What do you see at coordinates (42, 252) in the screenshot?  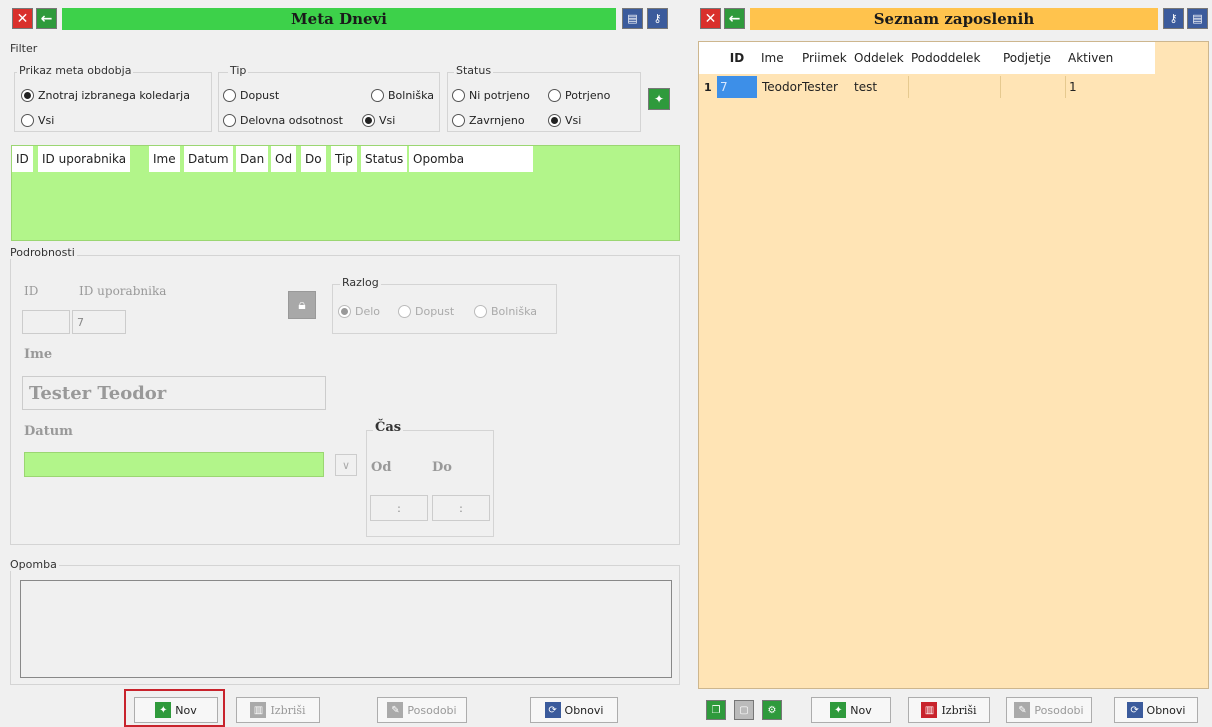 I see `details-label: Podrobnosti` at bounding box center [42, 252].